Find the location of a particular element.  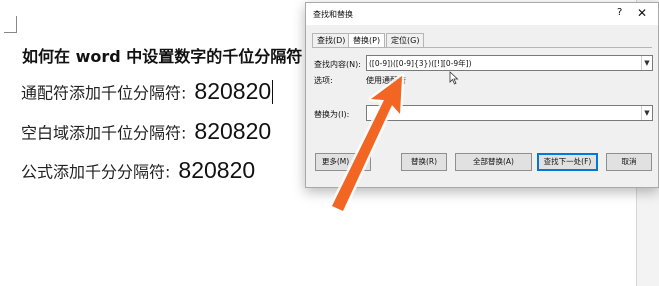

dialog-title: 查找和替换 is located at coordinates (333, 14).